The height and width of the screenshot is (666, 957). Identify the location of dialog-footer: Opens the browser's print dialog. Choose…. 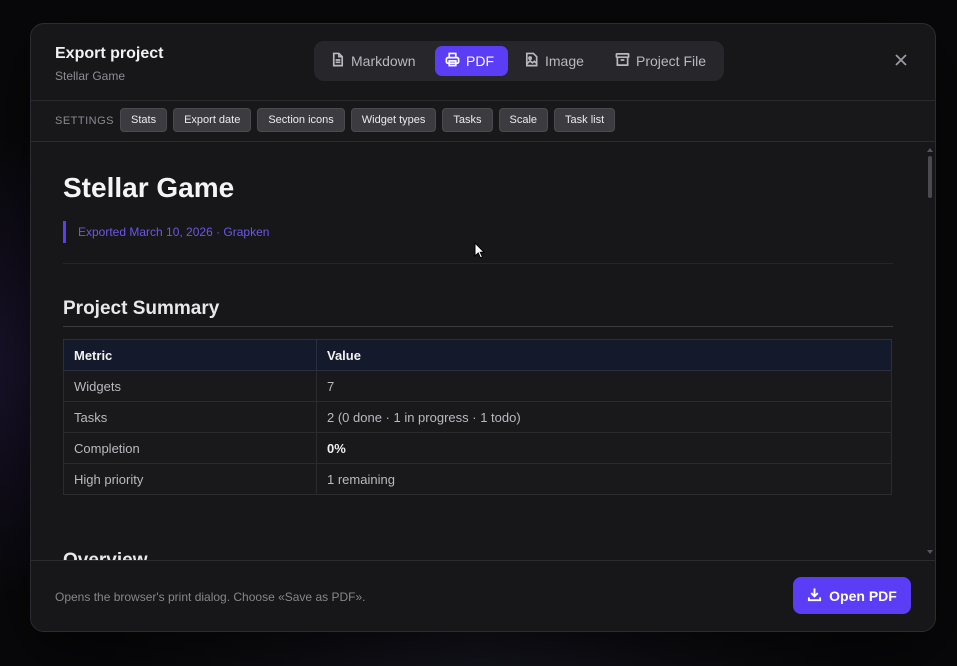
(483, 595).